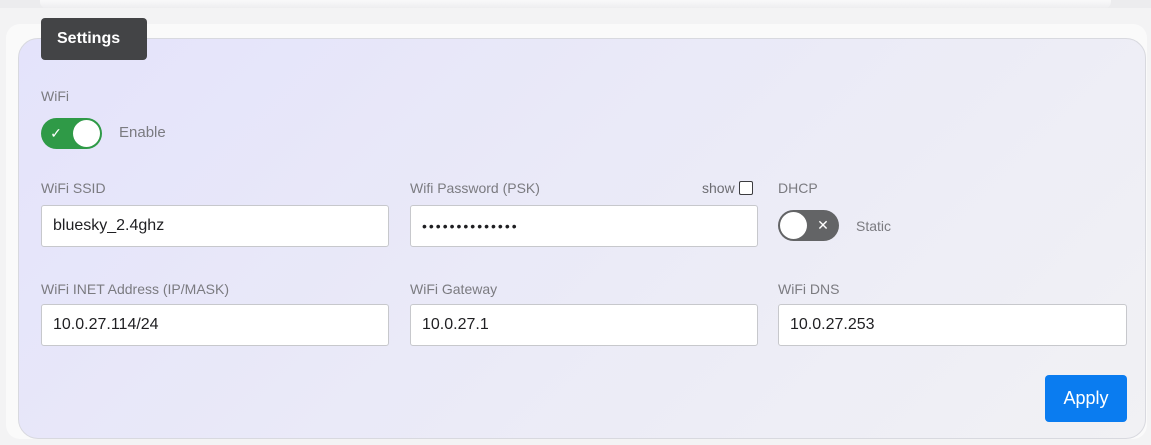 This screenshot has height=445, width=1151. What do you see at coordinates (952, 325) in the screenshot?
I see `dns-input` at bounding box center [952, 325].